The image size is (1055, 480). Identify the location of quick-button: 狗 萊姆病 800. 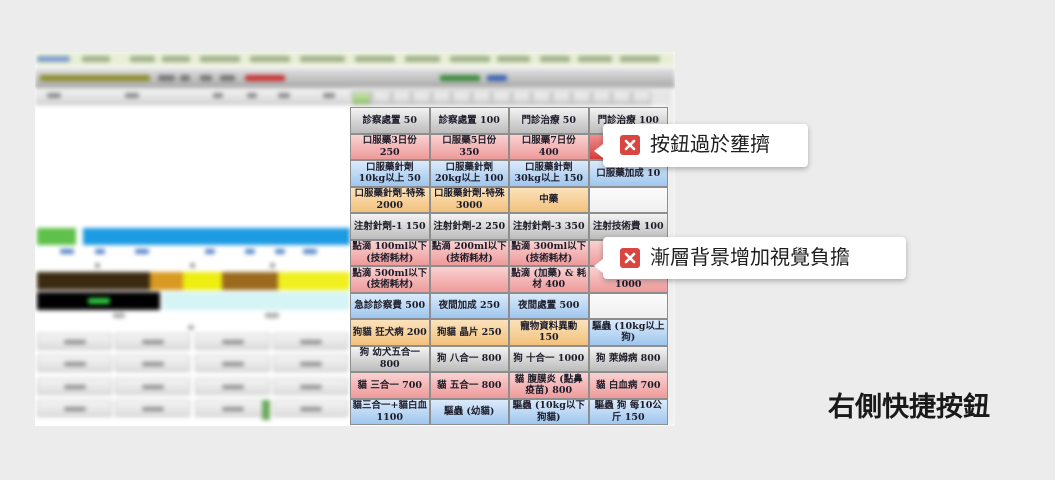
(628, 358).